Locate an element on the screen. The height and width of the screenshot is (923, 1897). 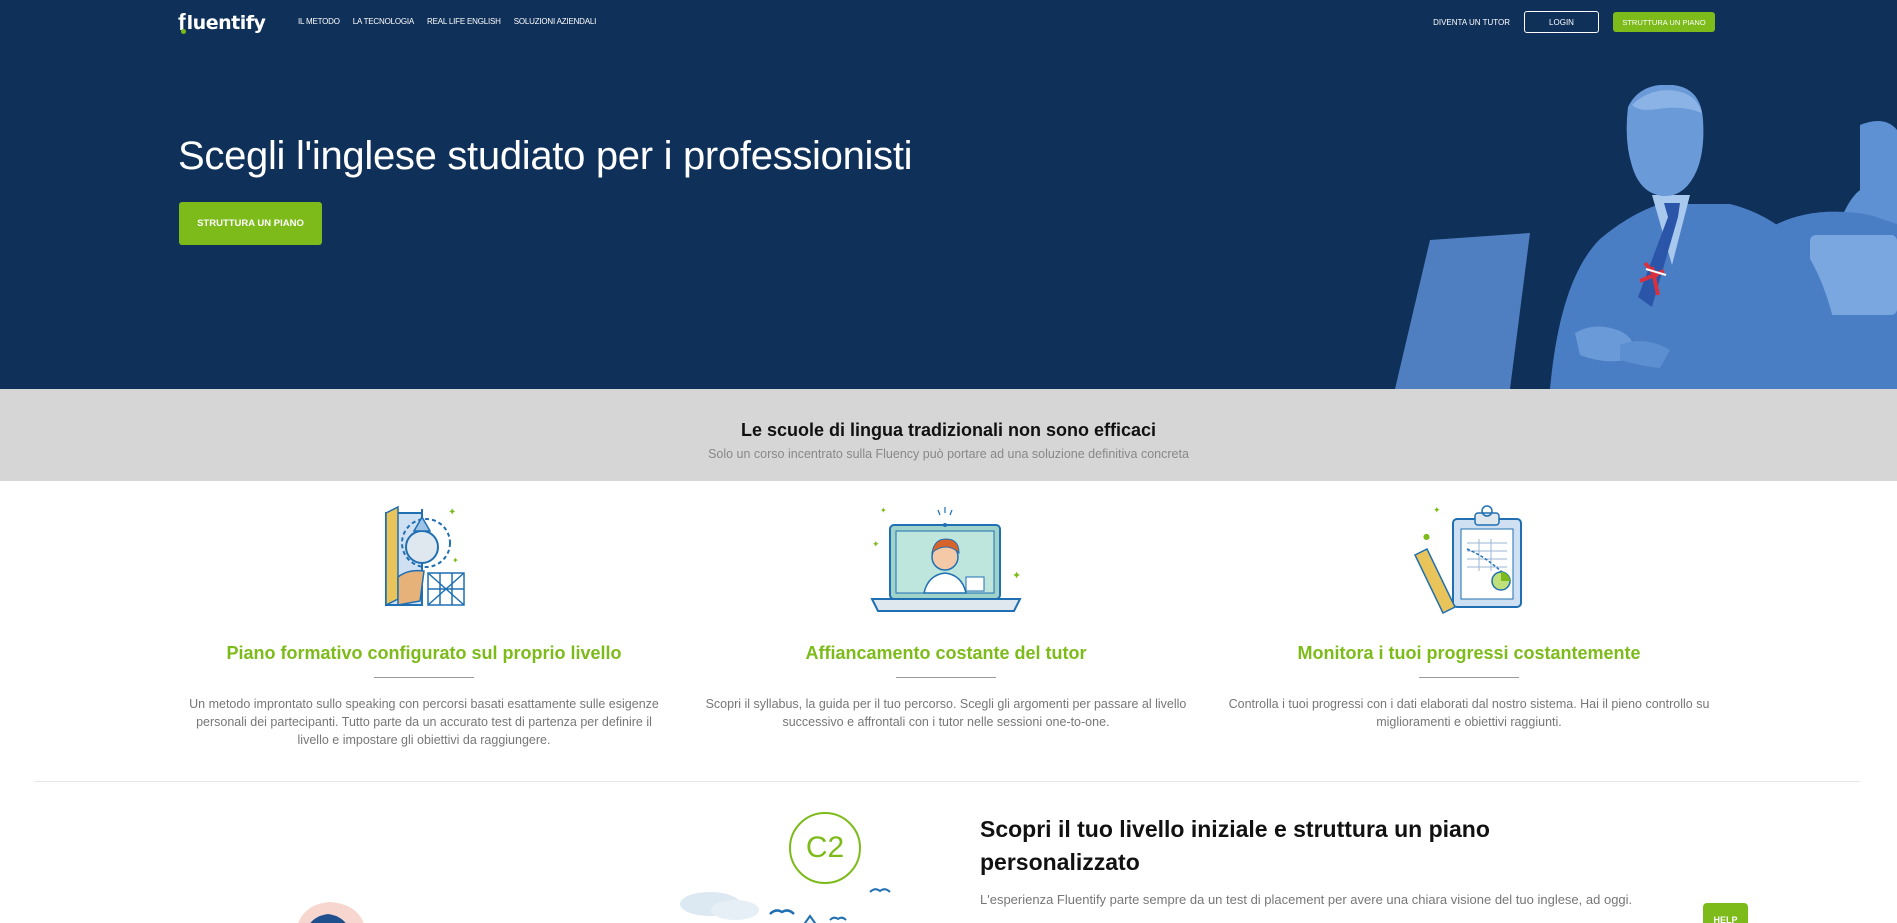
feature-icon-wrap: ● ✦ is located at coordinates (1469, 562).